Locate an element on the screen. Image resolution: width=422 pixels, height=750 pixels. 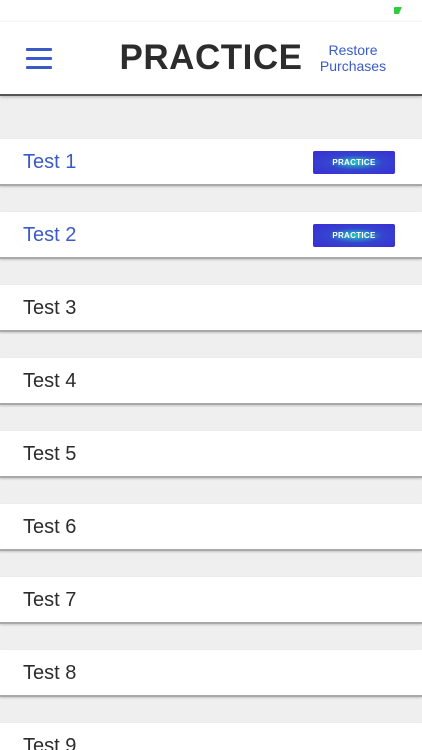
test-item-8: Test 8 is located at coordinates (211, 673).